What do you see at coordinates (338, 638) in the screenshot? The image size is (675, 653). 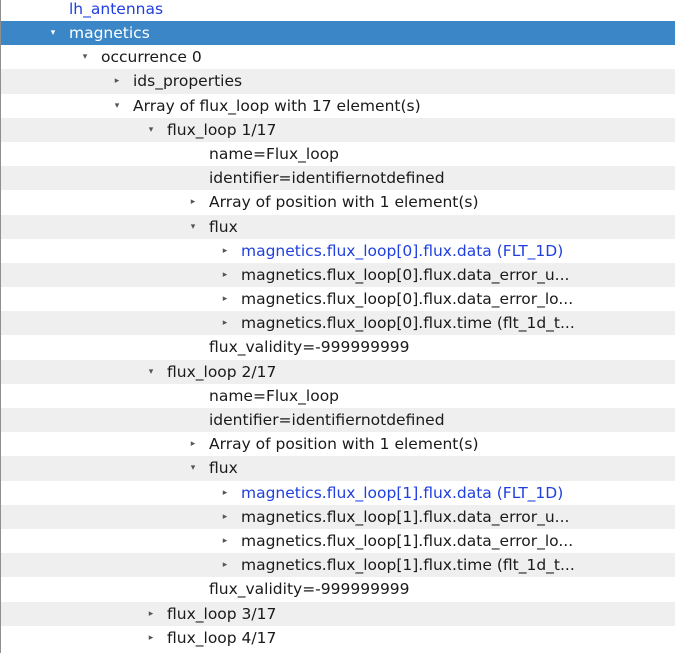 I see `tree-row: ▸ flux_loop 4/17` at bounding box center [338, 638].